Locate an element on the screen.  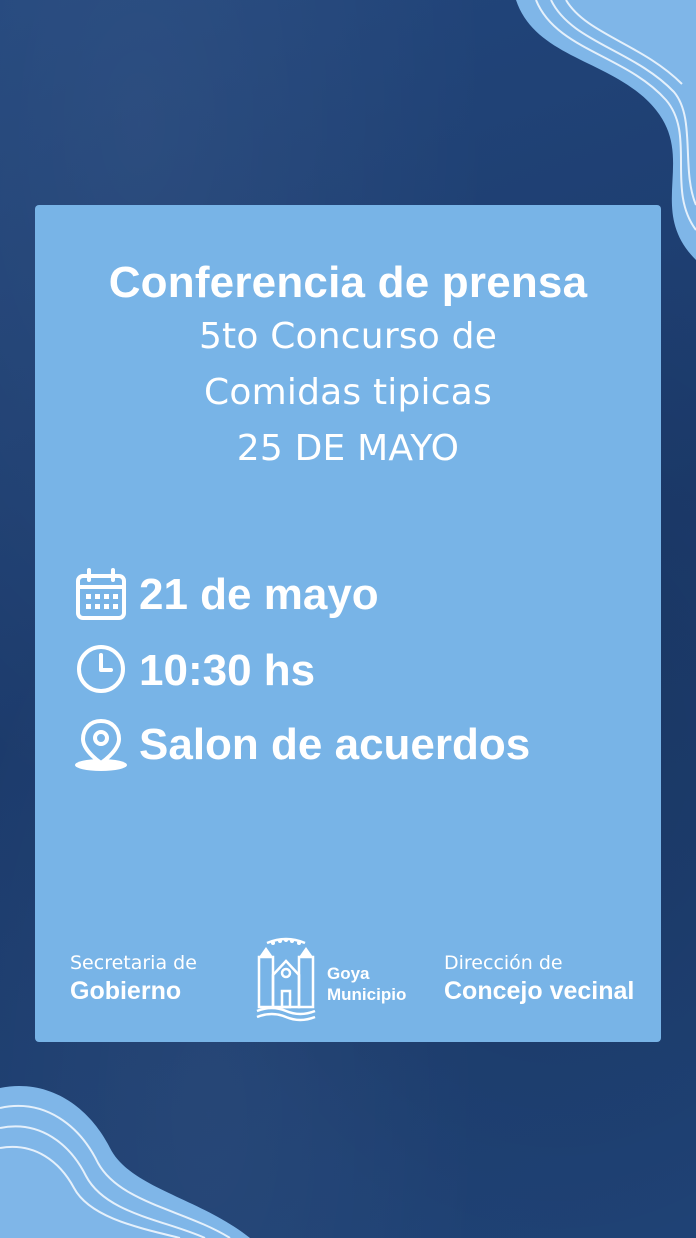
wave-decoration-bottom is located at coordinates (125, 1162).